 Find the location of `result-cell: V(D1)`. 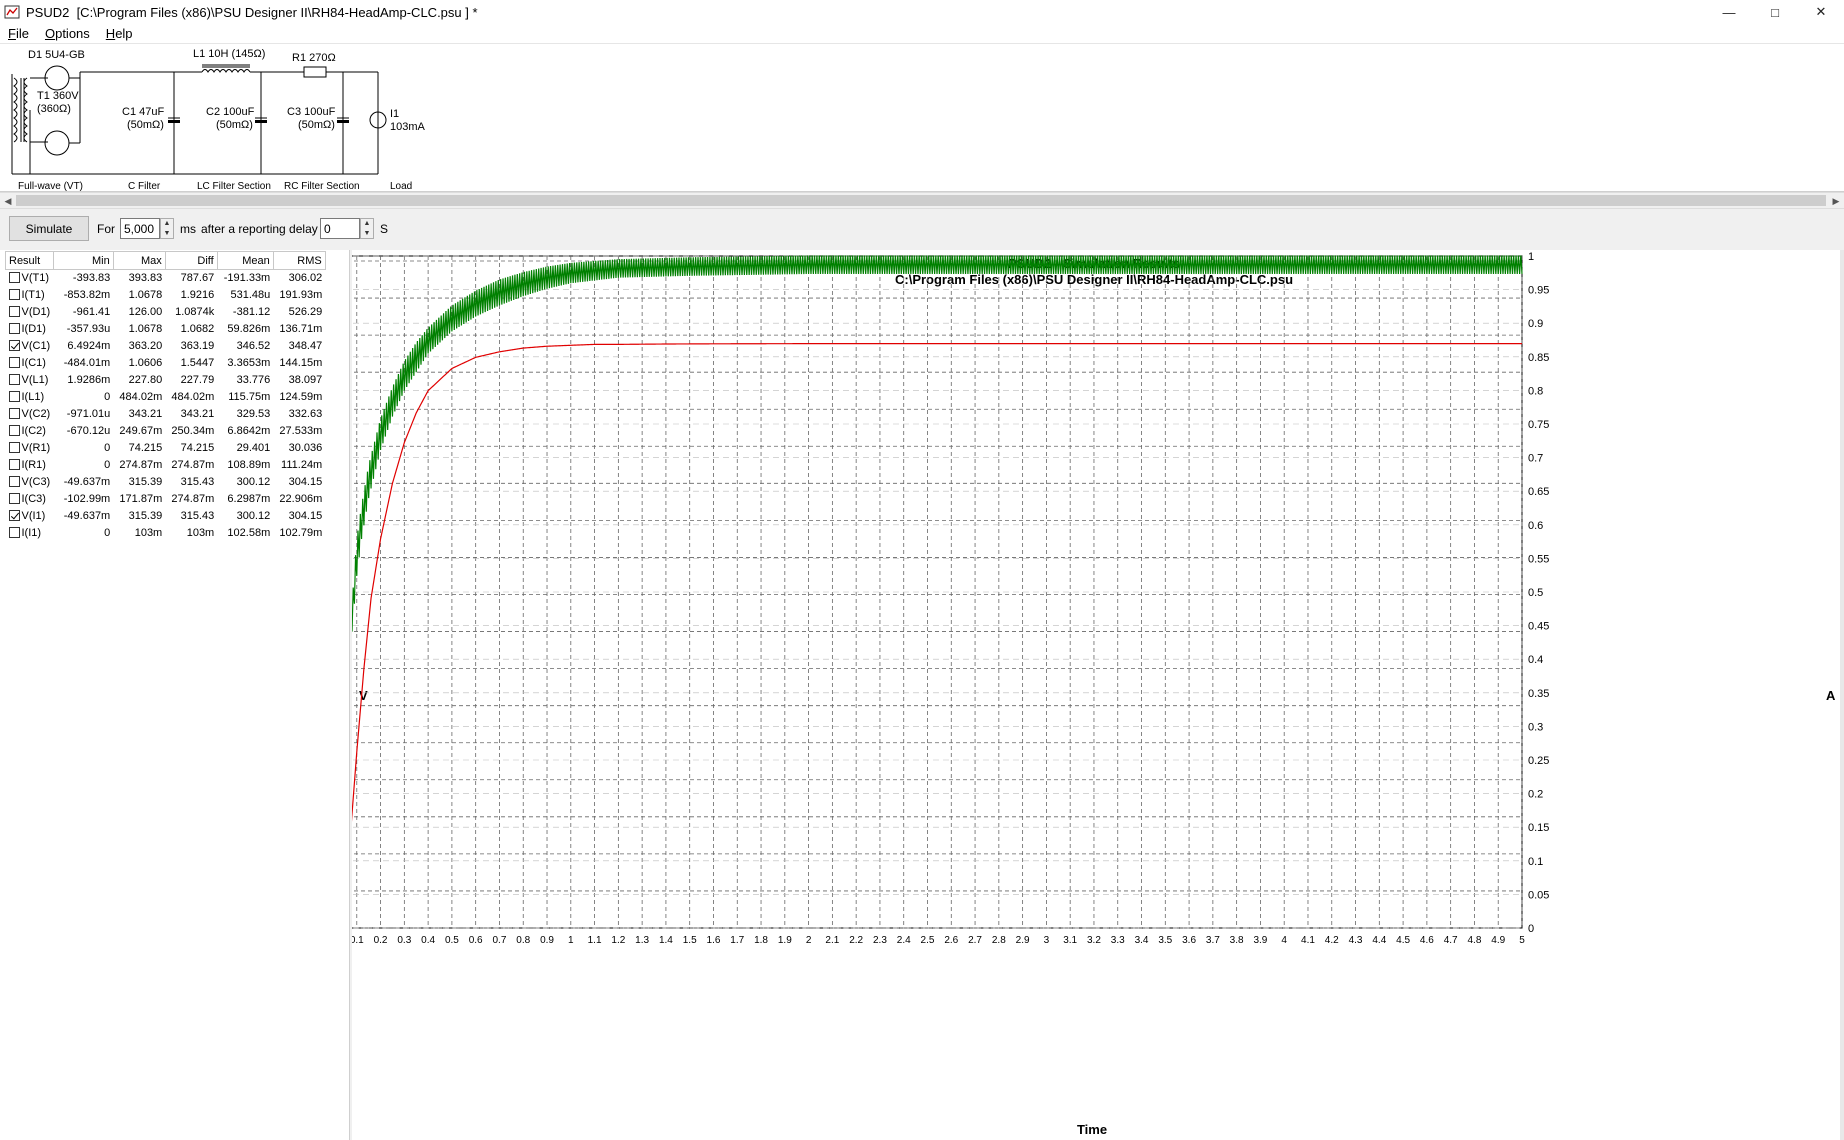

result-cell: V(D1) is located at coordinates (30, 312).